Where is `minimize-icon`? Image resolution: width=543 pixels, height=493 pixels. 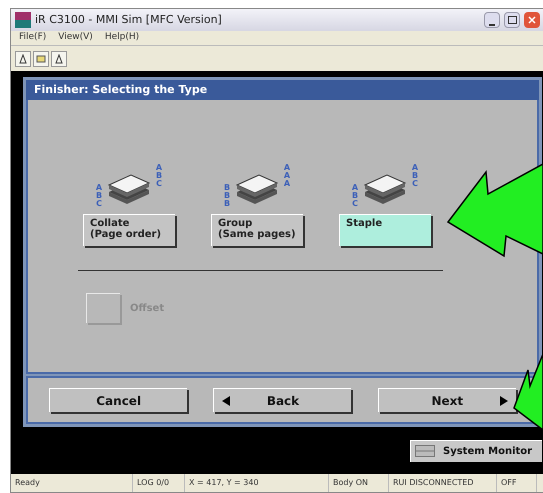
minimize-icon is located at coordinates (492, 25).